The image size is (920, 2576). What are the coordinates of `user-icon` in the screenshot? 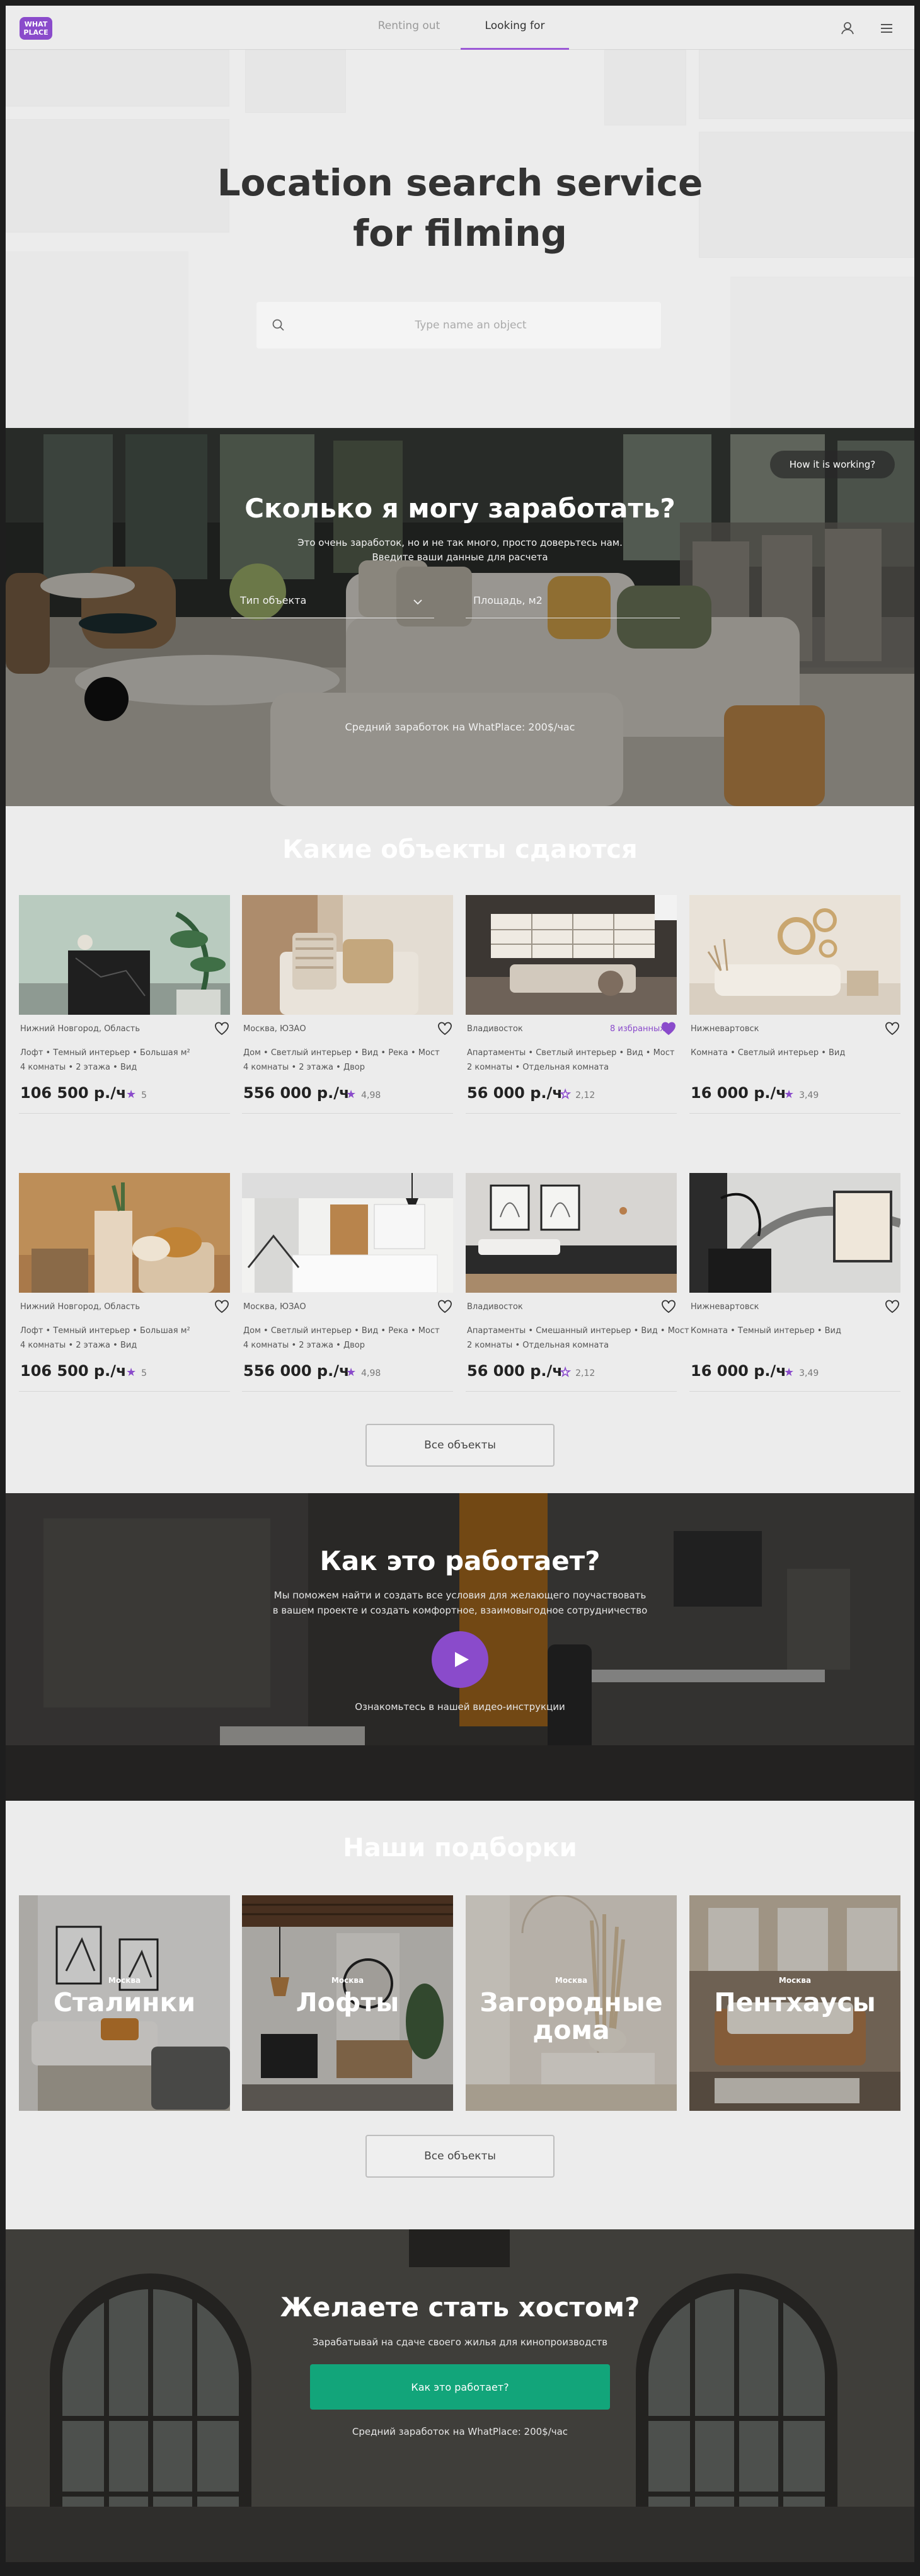 It's located at (847, 29).